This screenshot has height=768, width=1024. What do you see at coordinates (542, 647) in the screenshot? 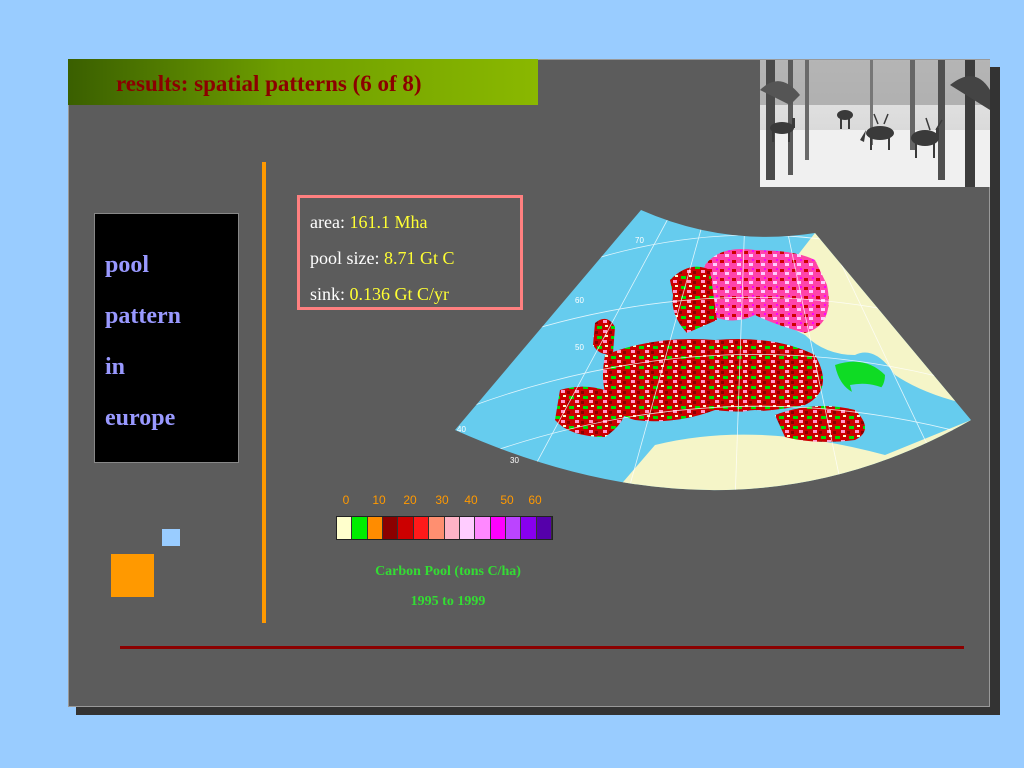
I see `horizontal-divider` at bounding box center [542, 647].